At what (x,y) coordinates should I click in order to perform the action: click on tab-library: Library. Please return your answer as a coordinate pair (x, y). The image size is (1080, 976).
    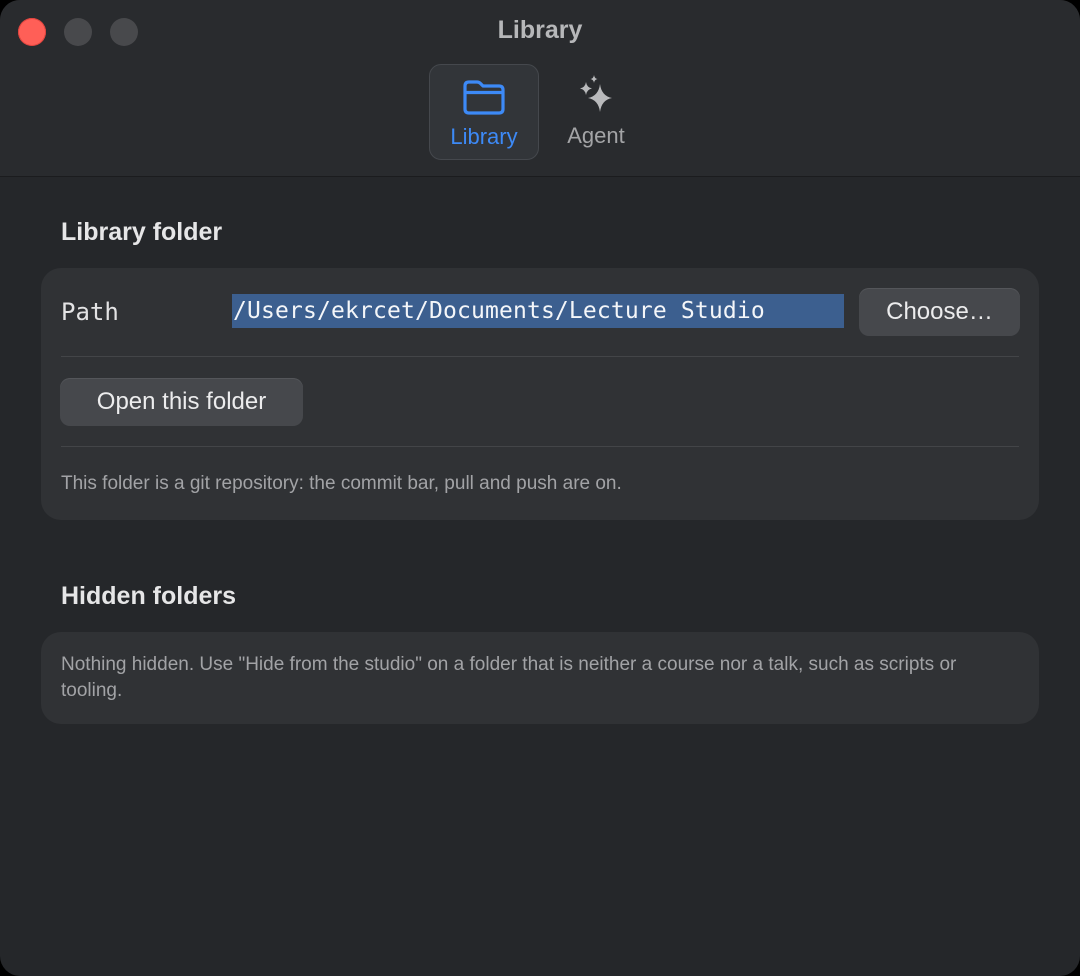
    Looking at the image, I should click on (484, 112).